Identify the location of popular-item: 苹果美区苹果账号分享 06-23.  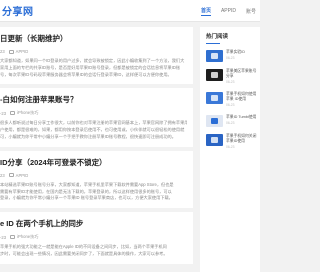
(233, 77).